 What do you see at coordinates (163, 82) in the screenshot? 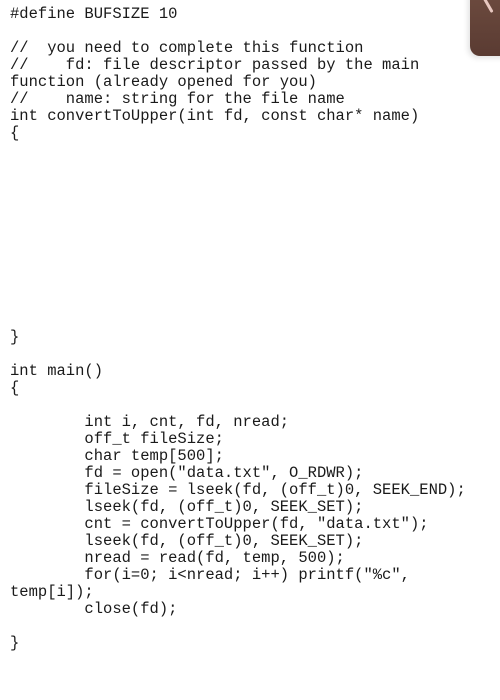
I see `code-line-comment-wrap: function (already opened for you)` at bounding box center [163, 82].